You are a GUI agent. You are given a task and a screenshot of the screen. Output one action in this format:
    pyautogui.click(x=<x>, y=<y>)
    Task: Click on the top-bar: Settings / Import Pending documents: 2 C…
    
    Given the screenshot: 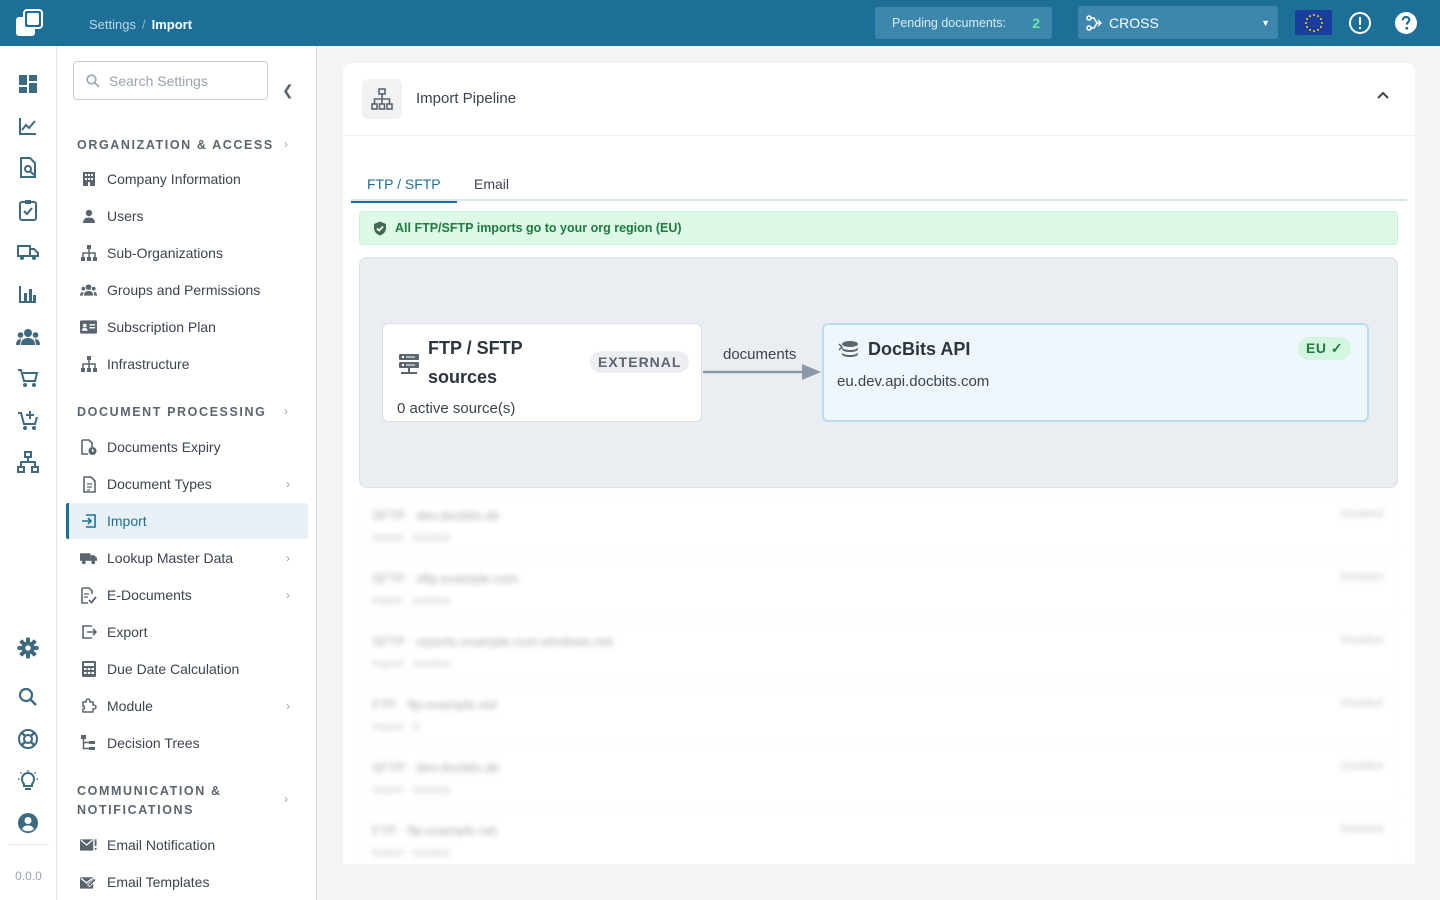 What is the action you would take?
    pyautogui.click(x=720, y=23)
    